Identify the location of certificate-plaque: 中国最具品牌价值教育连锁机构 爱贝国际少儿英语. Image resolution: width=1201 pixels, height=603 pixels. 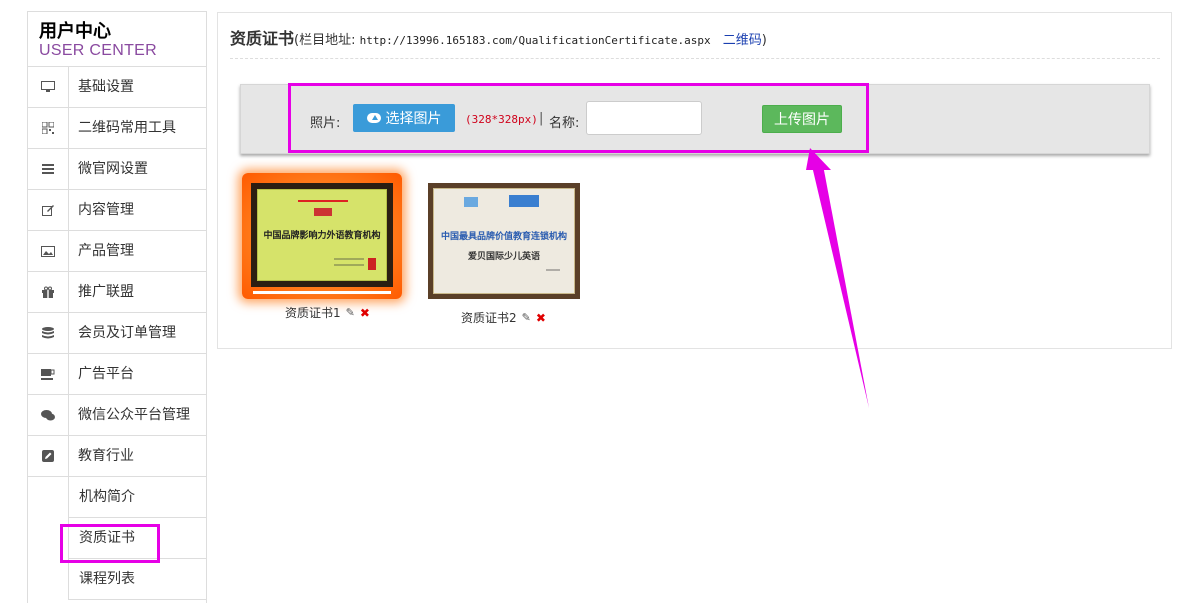
(504, 241).